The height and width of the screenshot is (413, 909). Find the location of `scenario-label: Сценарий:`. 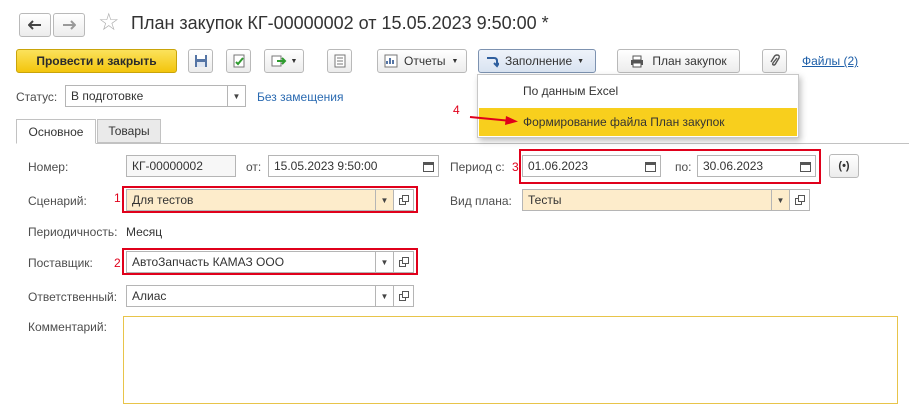

scenario-label: Сценарий: is located at coordinates (57, 201).